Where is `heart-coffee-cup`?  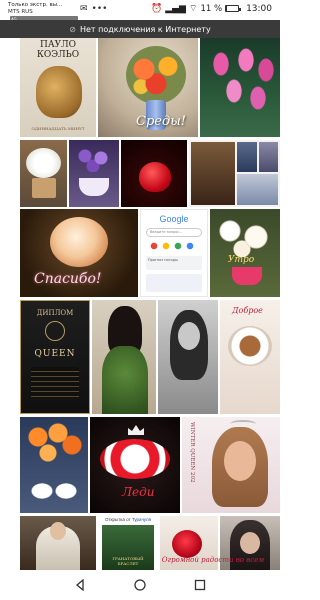
heart-coffee-cup is located at coordinates (250, 346).